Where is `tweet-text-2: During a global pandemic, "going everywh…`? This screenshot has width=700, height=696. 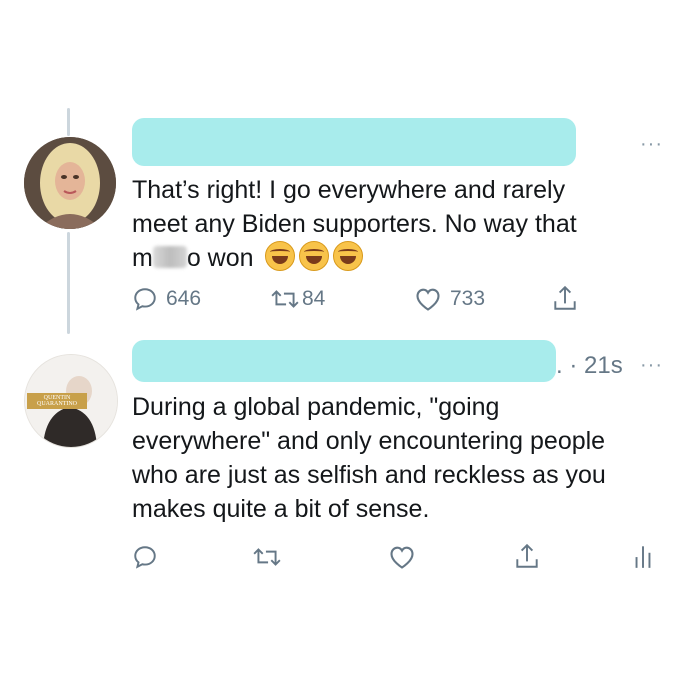
tweet-text-2: During a global pandemic, "going everywh… is located at coordinates (369, 458).